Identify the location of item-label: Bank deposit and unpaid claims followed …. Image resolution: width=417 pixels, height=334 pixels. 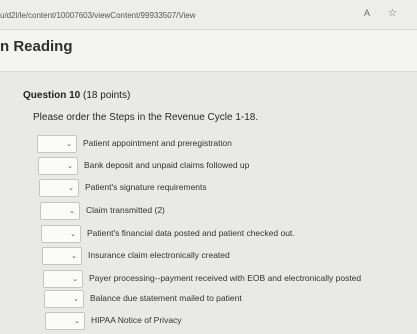
(167, 165).